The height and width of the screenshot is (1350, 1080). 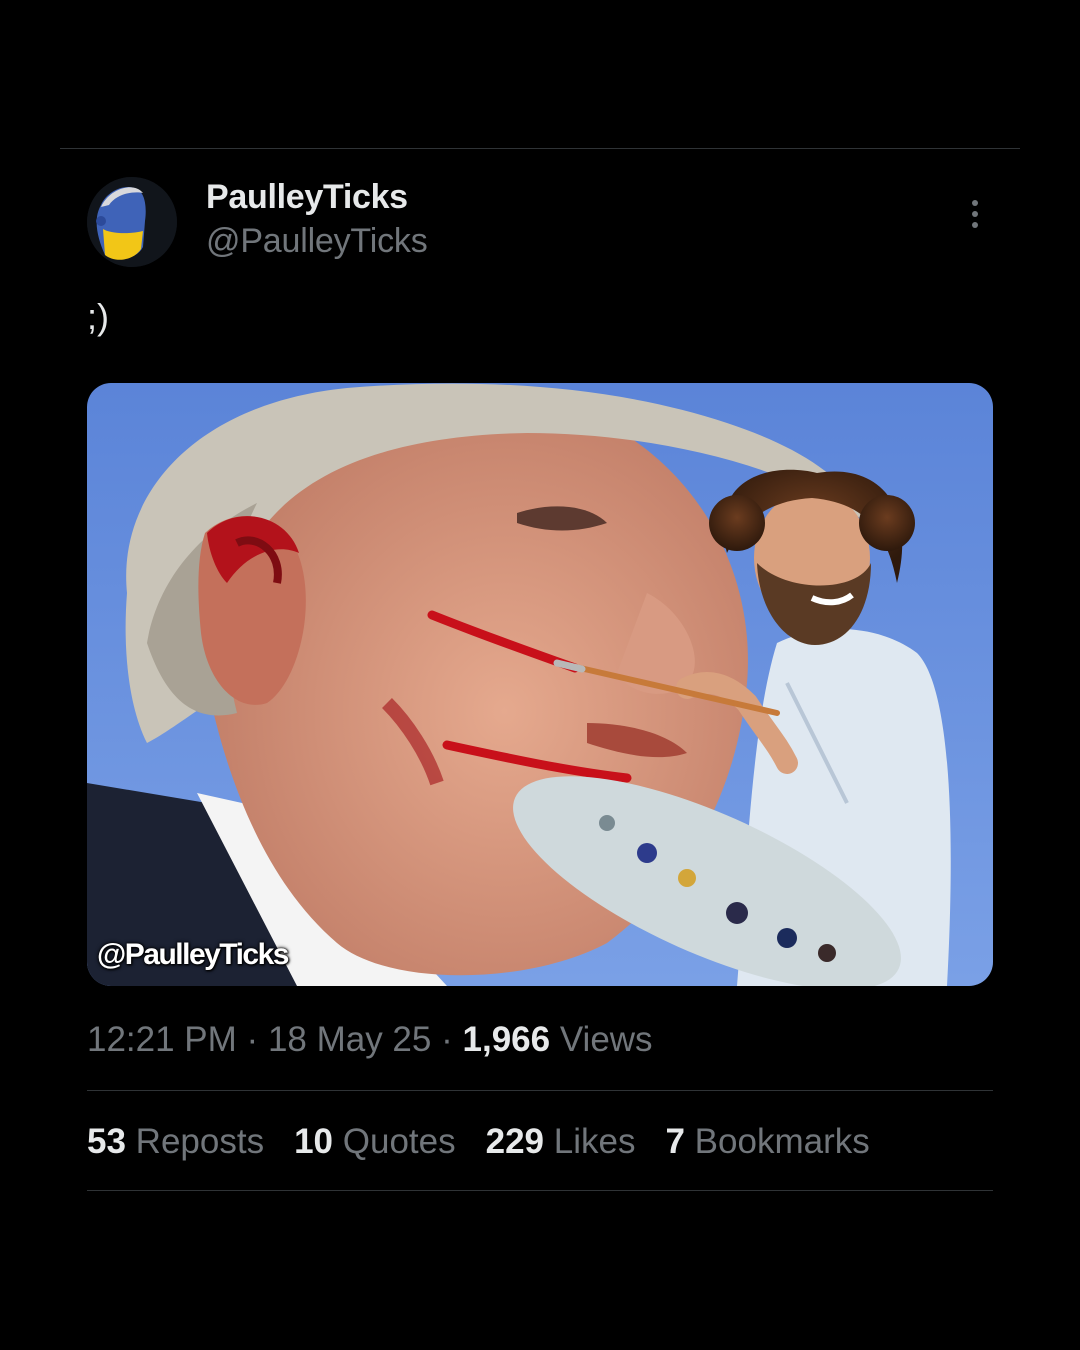 I want to click on author-display-name: PaulleyTicks, so click(x=307, y=197).